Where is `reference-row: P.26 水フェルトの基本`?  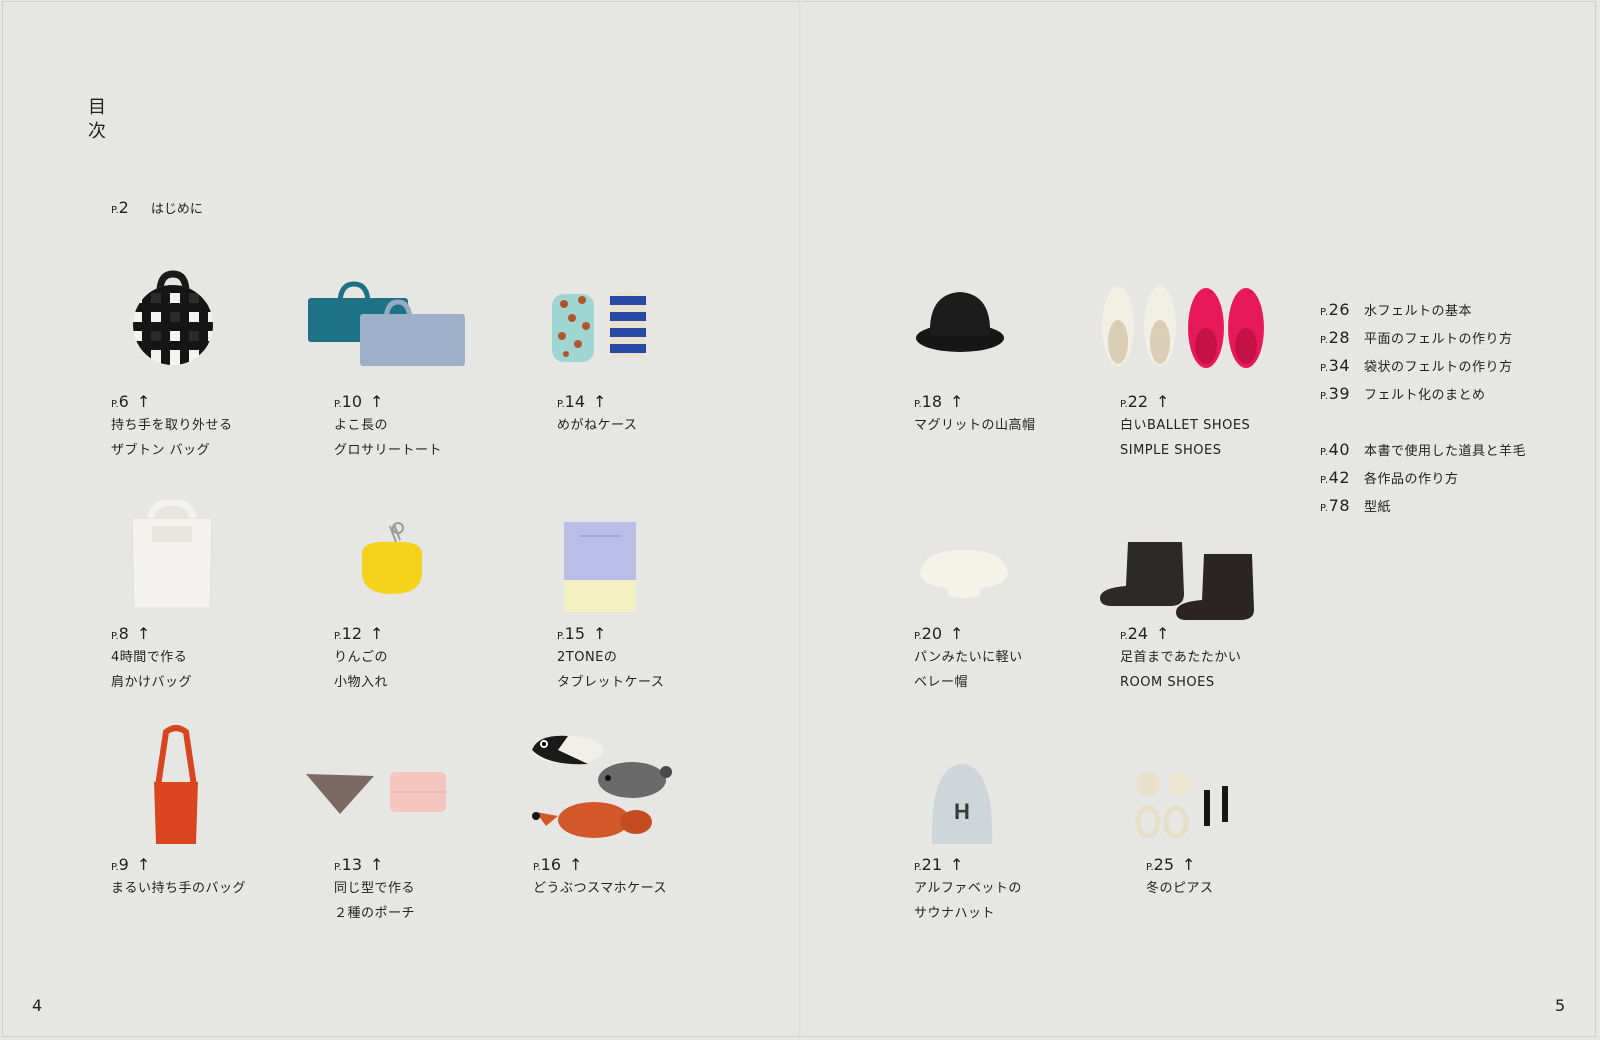 reference-row: P.26 水フェルトの基本 is located at coordinates (1423, 312).